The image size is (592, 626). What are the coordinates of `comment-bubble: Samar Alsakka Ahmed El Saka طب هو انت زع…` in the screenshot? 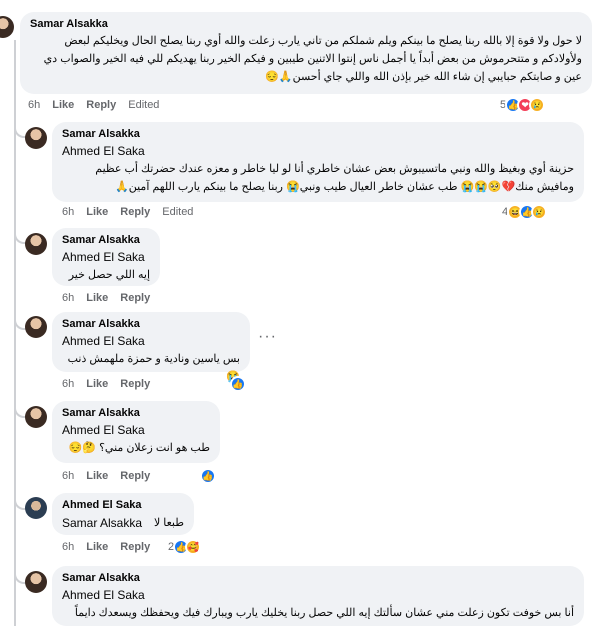 It's located at (136, 432).